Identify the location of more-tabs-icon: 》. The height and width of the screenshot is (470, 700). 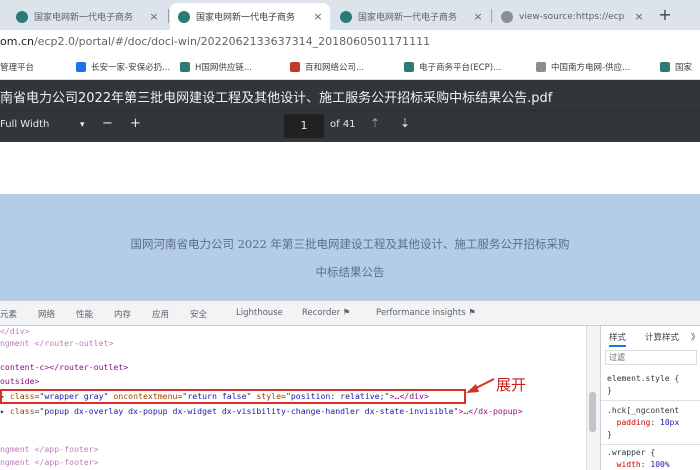
(695, 337).